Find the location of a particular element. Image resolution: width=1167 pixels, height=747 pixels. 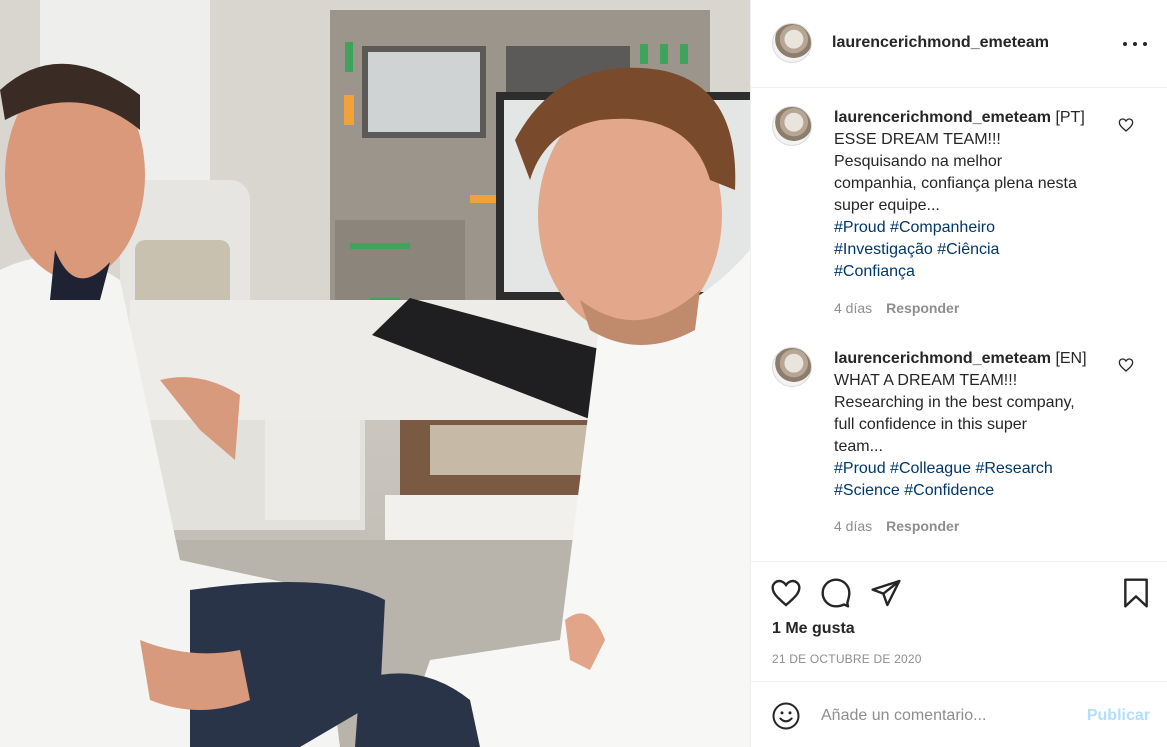

more-horizontal-icon is located at coordinates (1135, 44).